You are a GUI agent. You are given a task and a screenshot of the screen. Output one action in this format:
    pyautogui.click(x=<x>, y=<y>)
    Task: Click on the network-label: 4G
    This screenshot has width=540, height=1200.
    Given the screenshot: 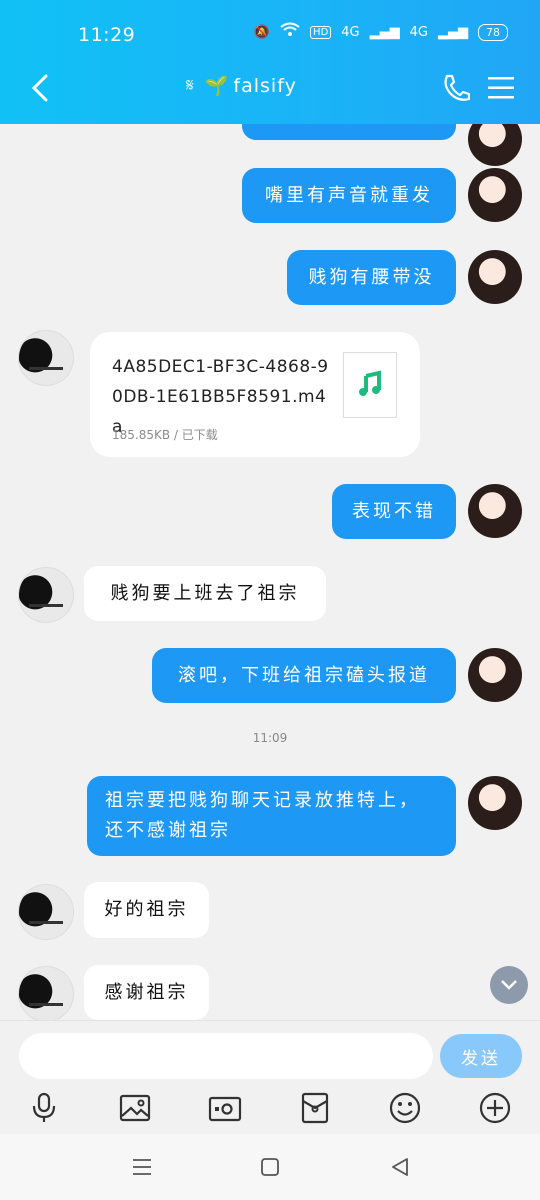 What is the action you would take?
    pyautogui.click(x=350, y=32)
    